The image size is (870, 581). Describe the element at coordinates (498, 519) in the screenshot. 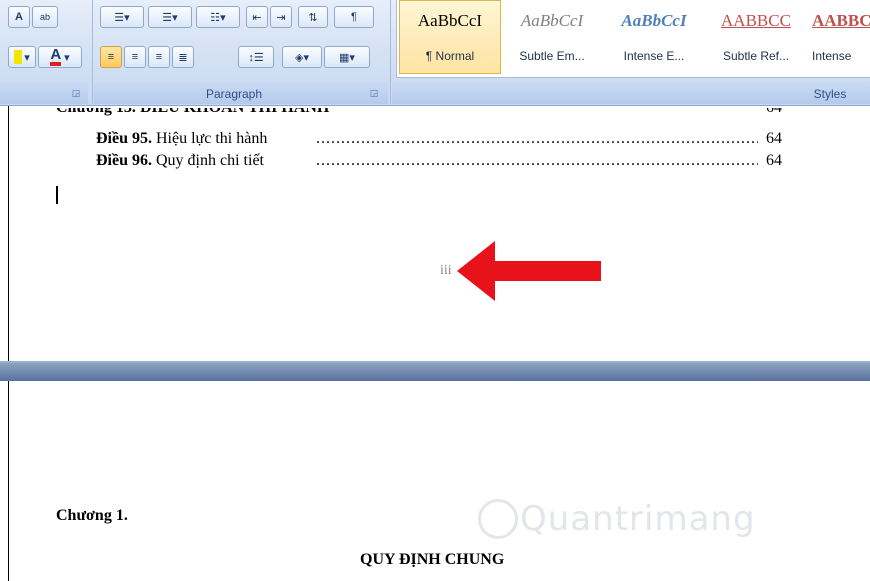

I see `lightbulb-icon` at that location.